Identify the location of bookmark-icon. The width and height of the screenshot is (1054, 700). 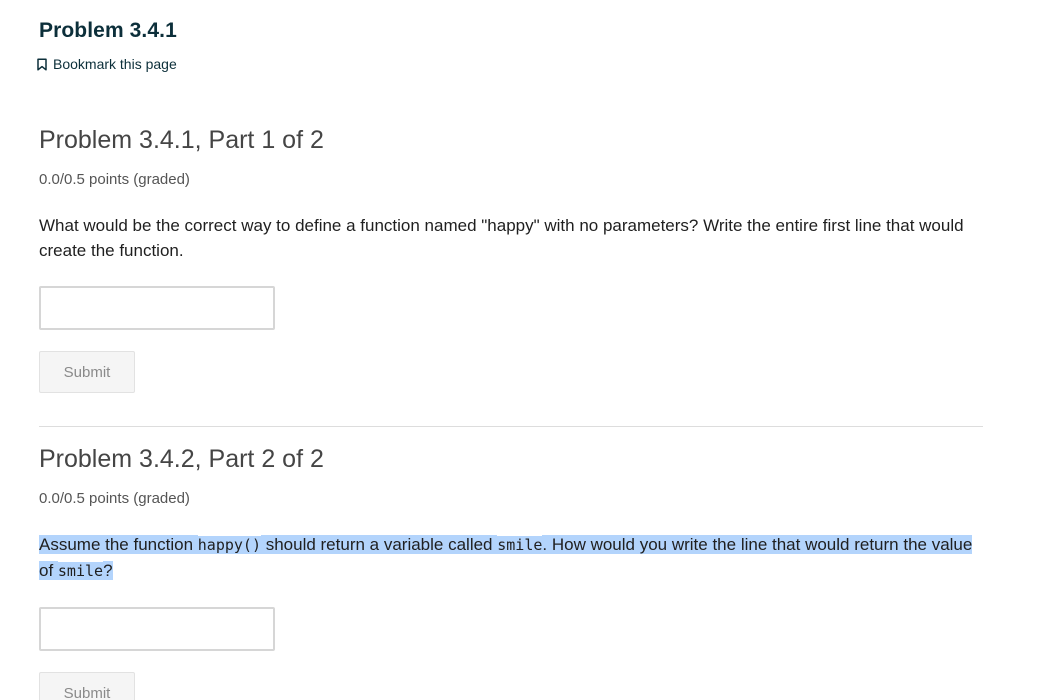
(42, 64).